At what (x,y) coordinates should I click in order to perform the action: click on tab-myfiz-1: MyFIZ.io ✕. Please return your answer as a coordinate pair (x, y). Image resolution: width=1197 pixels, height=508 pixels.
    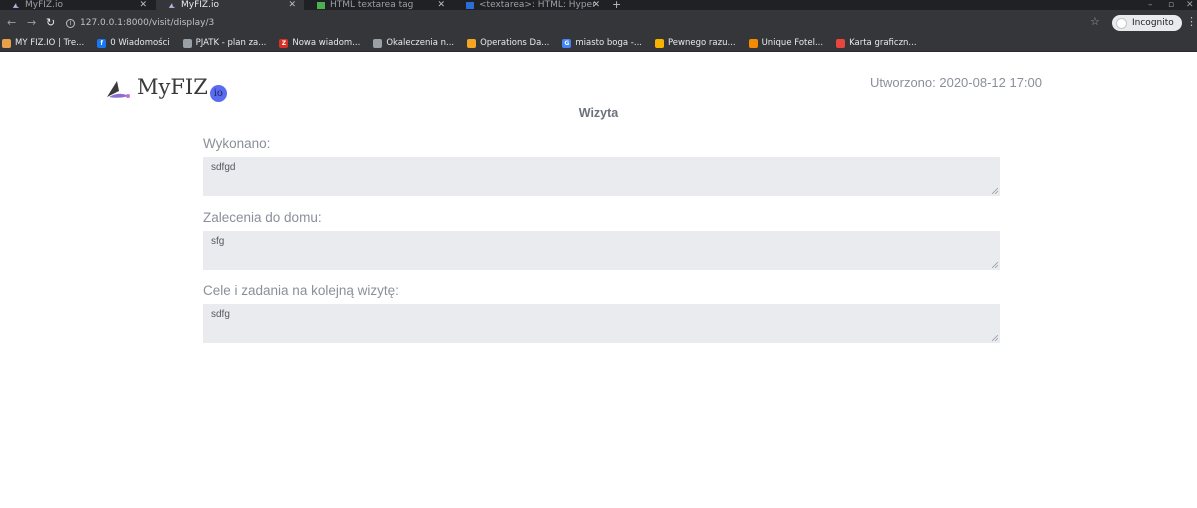
    Looking at the image, I should click on (77, 5).